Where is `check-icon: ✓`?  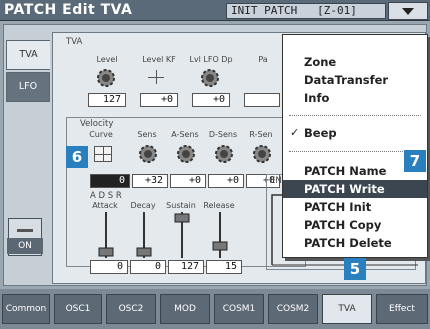 check-icon: ✓ is located at coordinates (295, 132).